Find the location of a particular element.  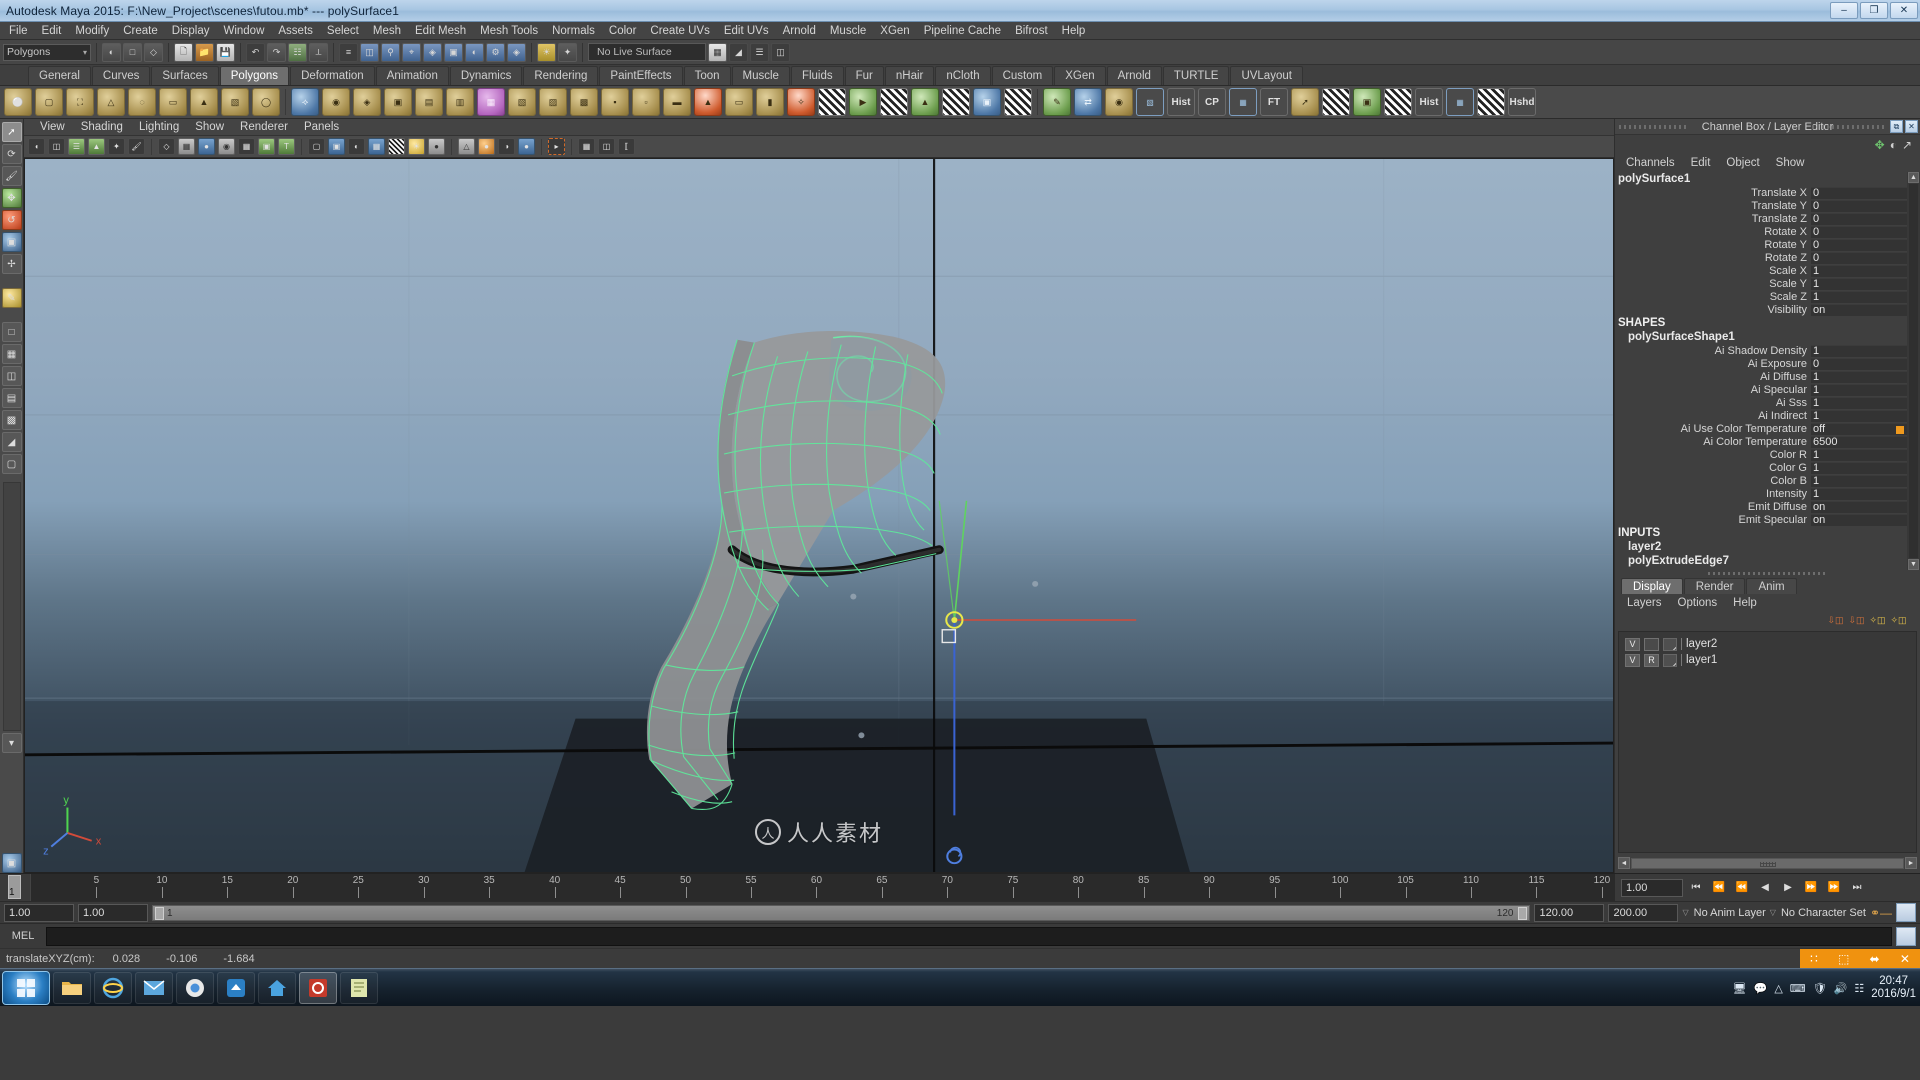

input-node-layer2: layer2 is located at coordinates (1761, 547).